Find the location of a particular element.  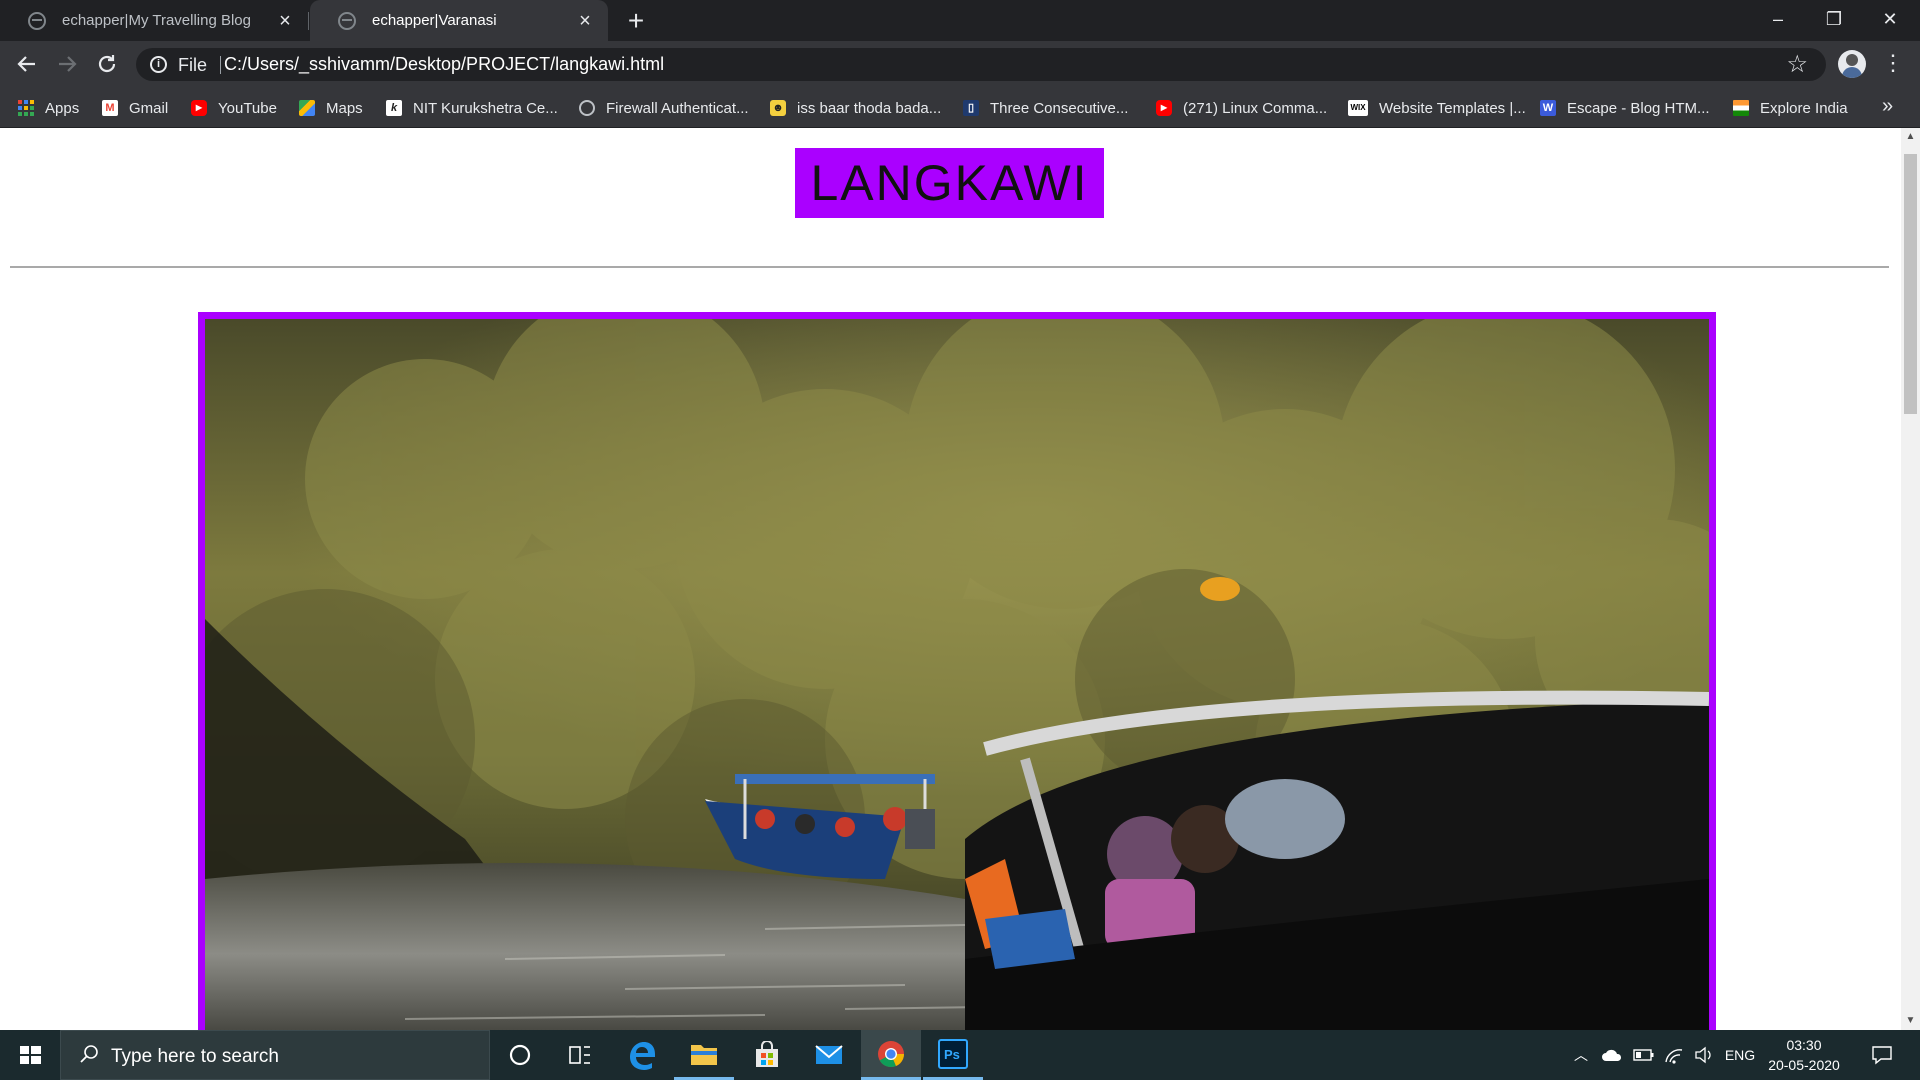

scroll-down-arrow-icon: ▼ is located at coordinates (1910, 1021).